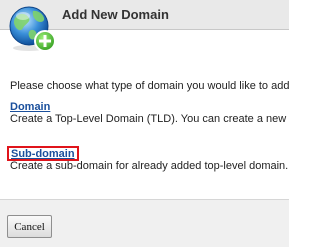 The width and height of the screenshot is (320, 247). I want to click on subdomain-highlight: Sub-domain, so click(43, 153).